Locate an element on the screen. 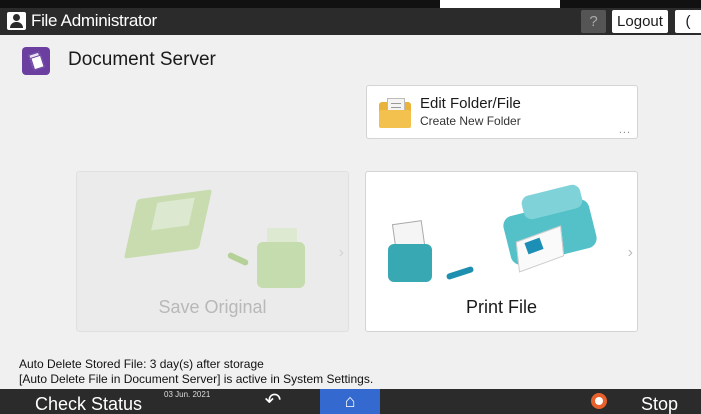 This screenshot has height=414, width=701. document-server-icon is located at coordinates (36, 61).